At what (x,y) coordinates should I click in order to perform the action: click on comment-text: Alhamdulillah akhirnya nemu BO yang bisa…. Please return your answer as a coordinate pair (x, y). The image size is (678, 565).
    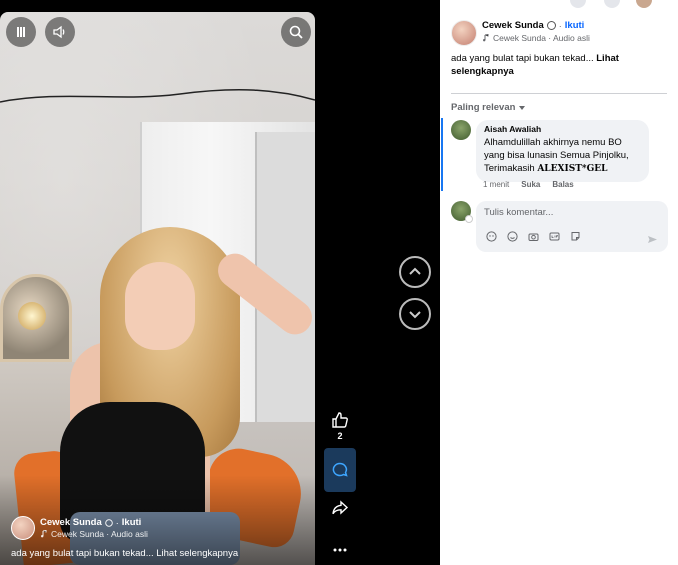
    Looking at the image, I should click on (562, 156).